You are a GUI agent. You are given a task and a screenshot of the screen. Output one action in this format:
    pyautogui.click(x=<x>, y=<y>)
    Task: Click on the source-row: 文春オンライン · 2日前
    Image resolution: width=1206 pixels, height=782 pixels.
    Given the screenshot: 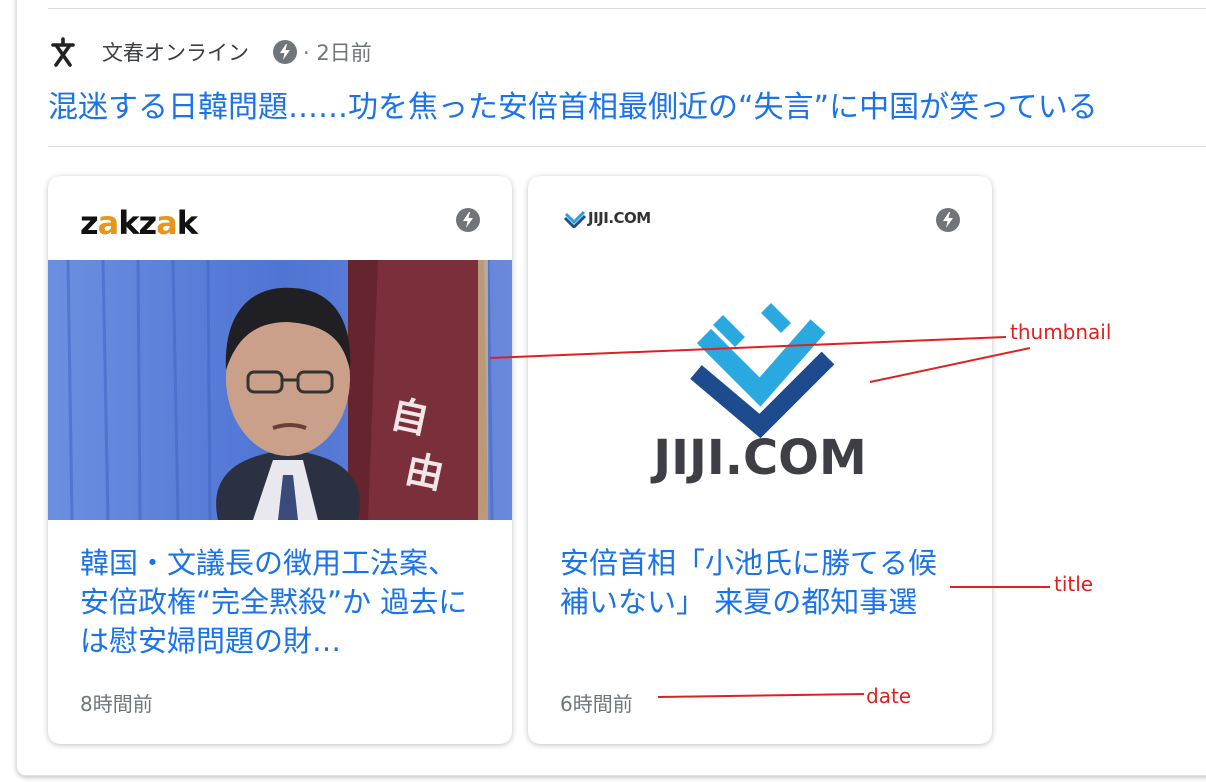 What is the action you would take?
    pyautogui.click(x=210, y=52)
    